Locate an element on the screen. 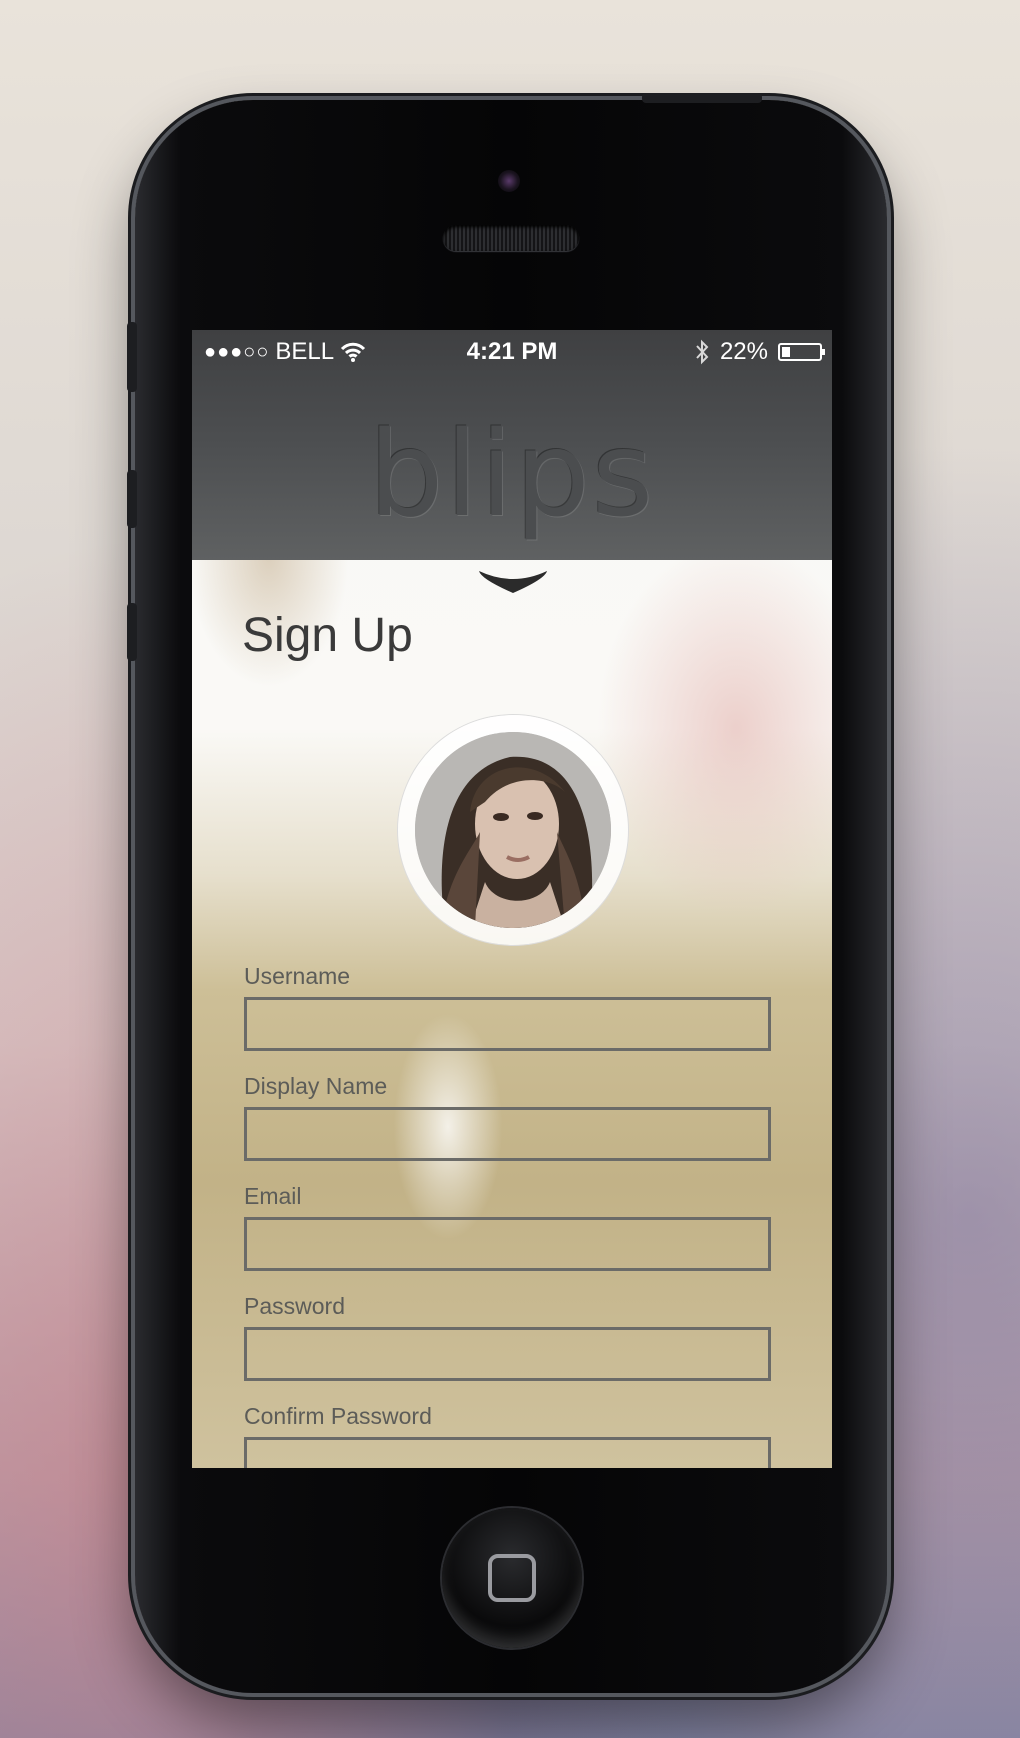 Image resolution: width=1020 pixels, height=1738 pixels. chevron-down-icon is located at coordinates (513, 580).